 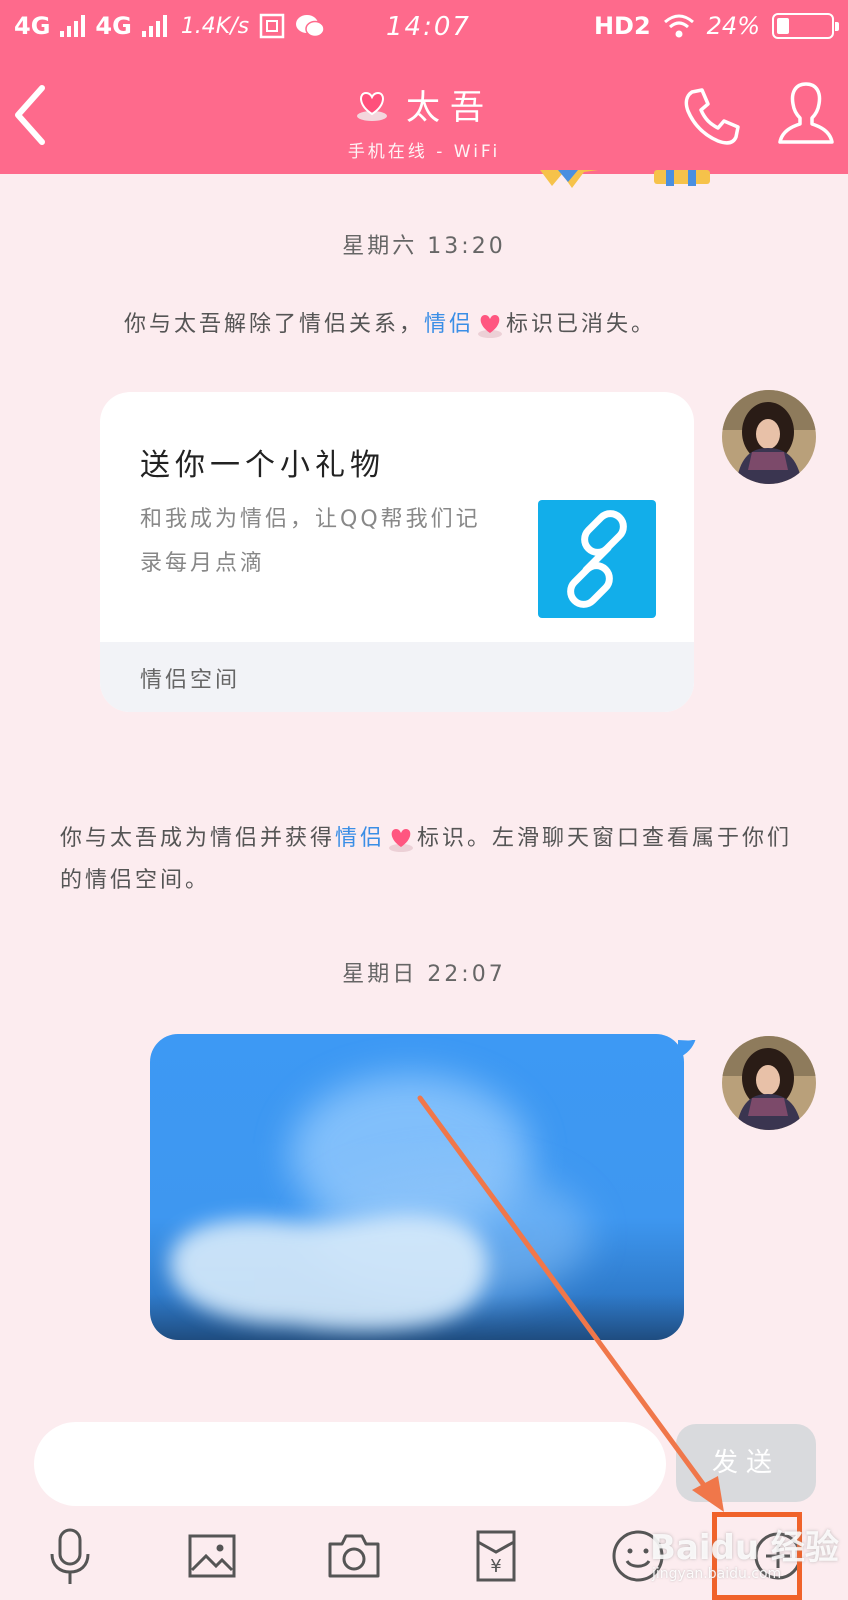 What do you see at coordinates (262, 465) in the screenshot?
I see `gift-card-title: 送你一个小礼物` at bounding box center [262, 465].